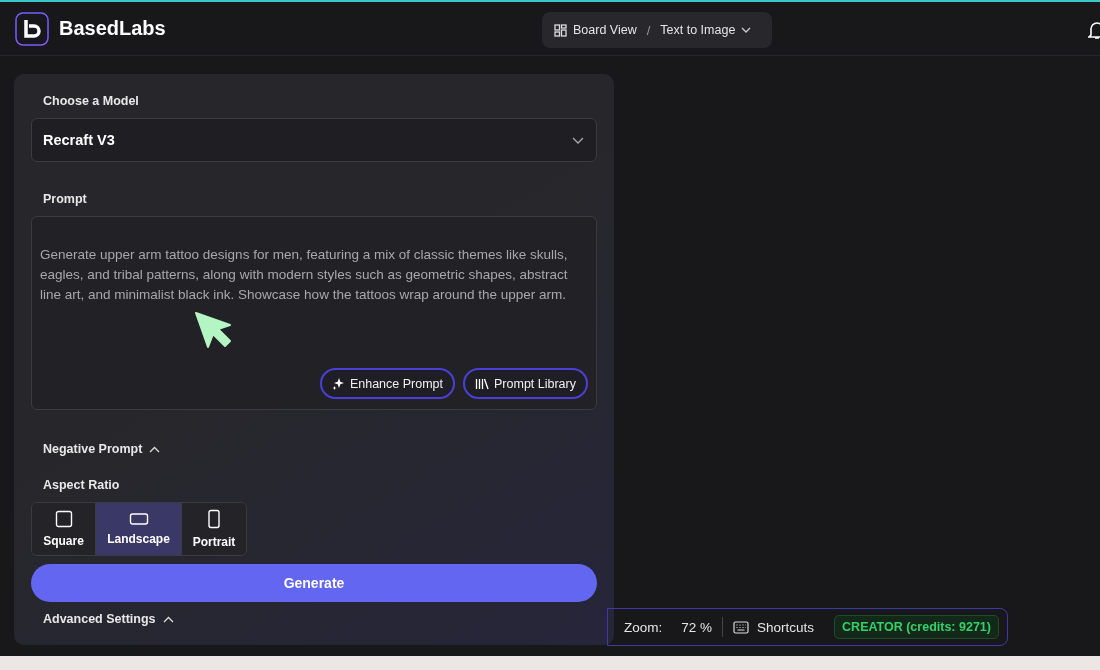  I want to click on sparkle-icon, so click(338, 383).